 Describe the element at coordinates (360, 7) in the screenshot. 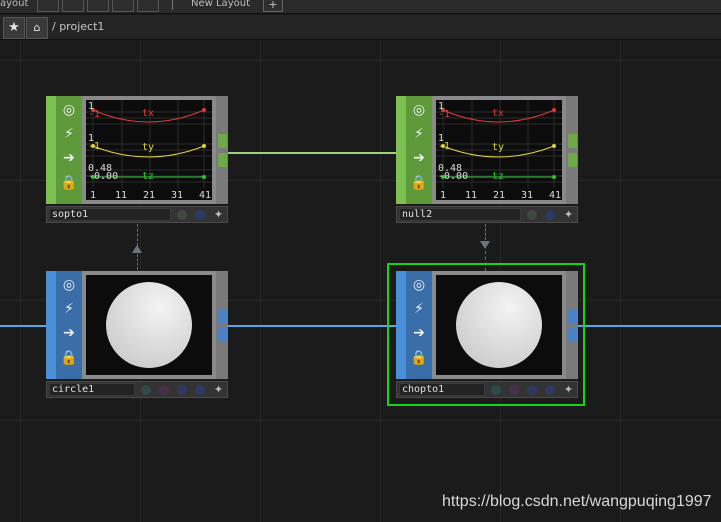

I see `layout-toolbar: ayout New Layout +` at that location.